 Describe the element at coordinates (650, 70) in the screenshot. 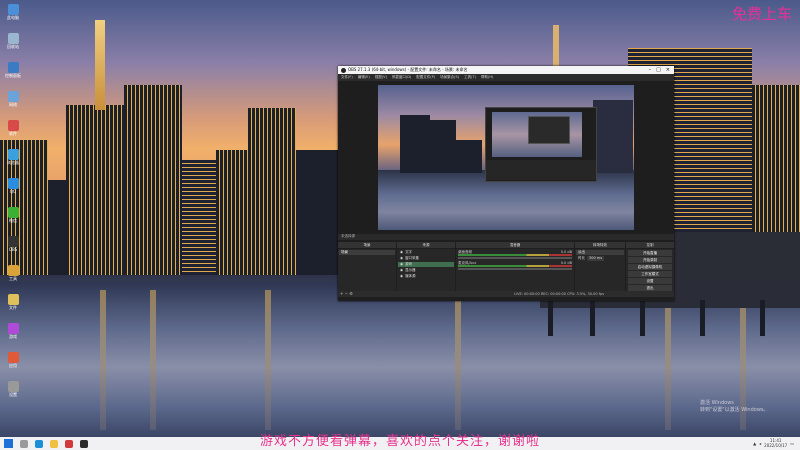

I see `minimize-icon: –` at that location.